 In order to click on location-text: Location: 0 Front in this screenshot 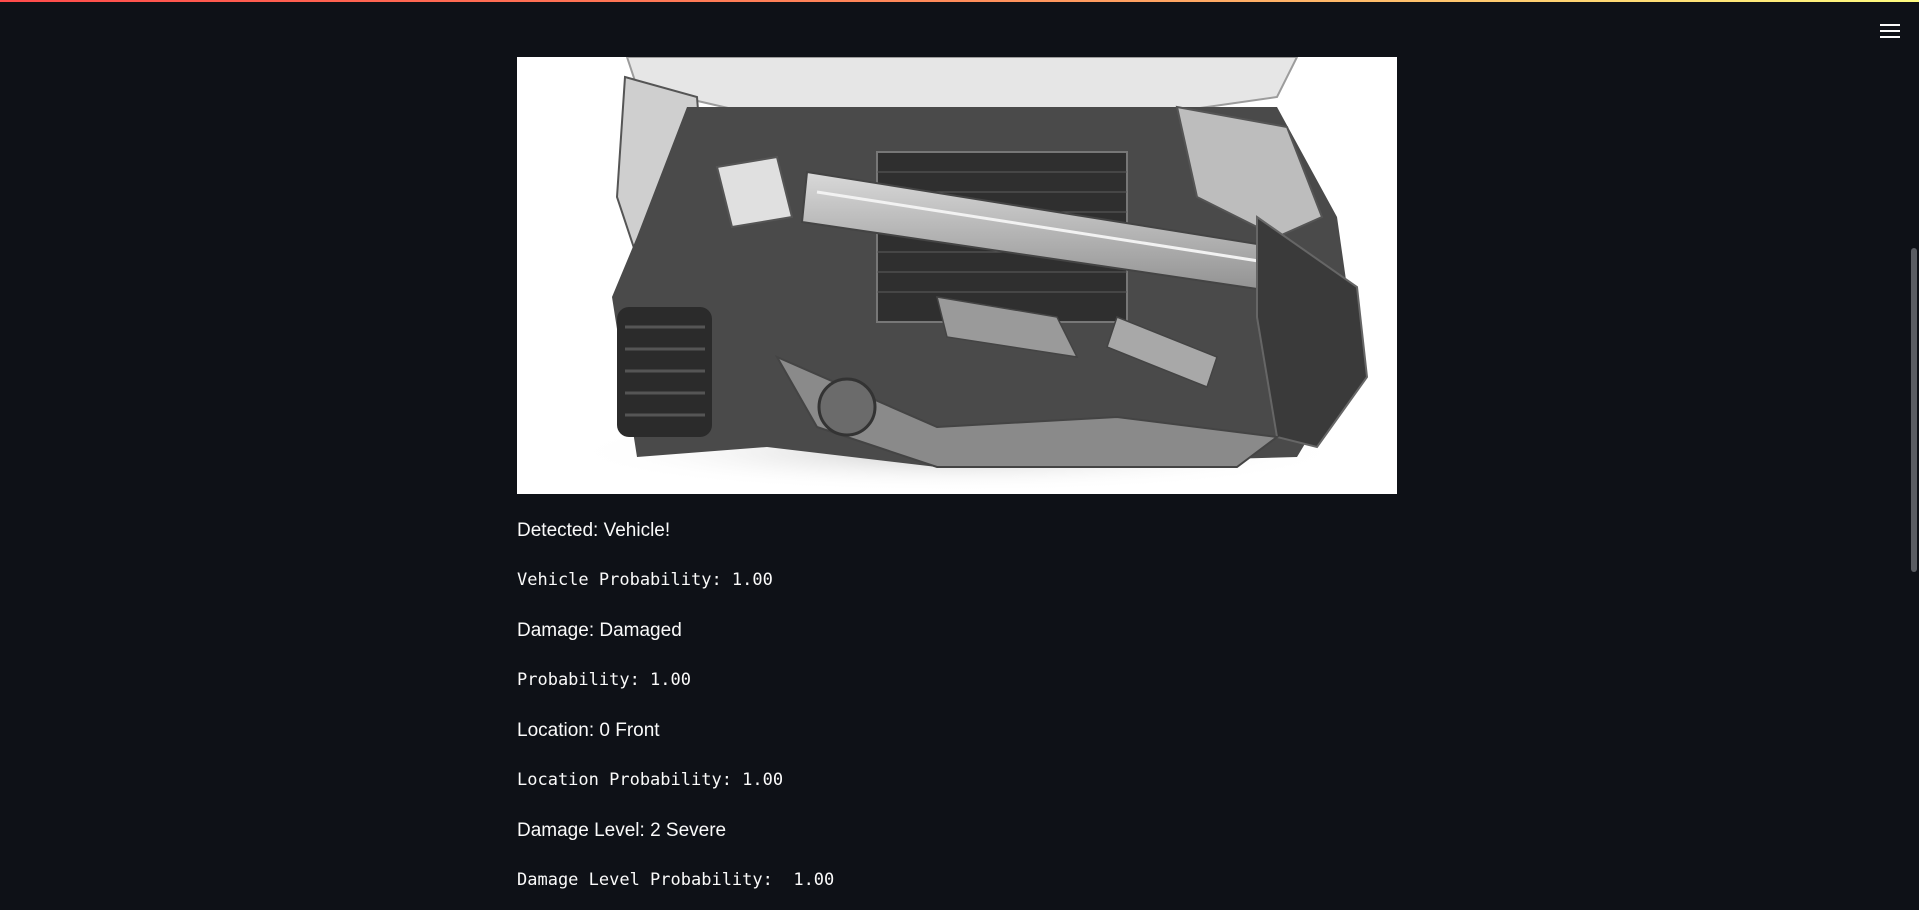, I will do `click(588, 730)`.